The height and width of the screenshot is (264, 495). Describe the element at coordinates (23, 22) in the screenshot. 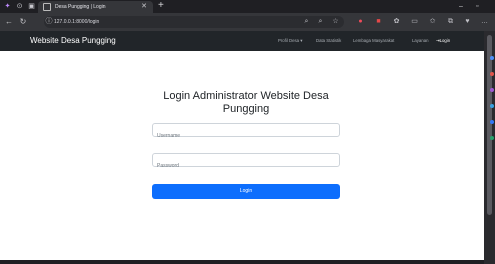

I see `reload-icon: ↻` at that location.